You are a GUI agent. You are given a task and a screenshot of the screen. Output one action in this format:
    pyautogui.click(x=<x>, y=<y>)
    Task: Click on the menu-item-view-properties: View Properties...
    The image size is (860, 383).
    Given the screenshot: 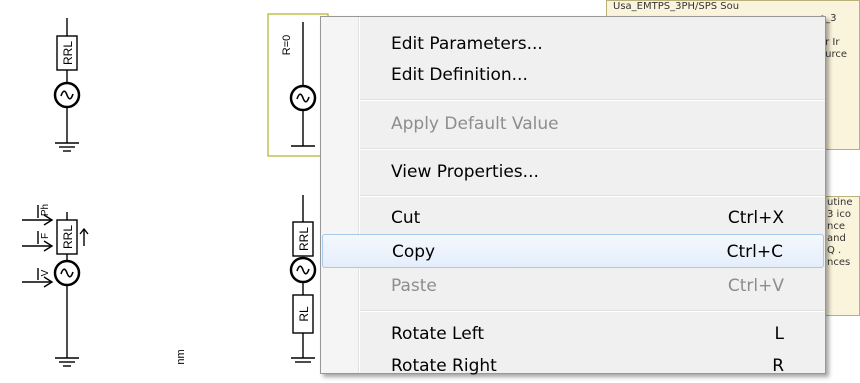 What is the action you would take?
    pyautogui.click(x=573, y=172)
    